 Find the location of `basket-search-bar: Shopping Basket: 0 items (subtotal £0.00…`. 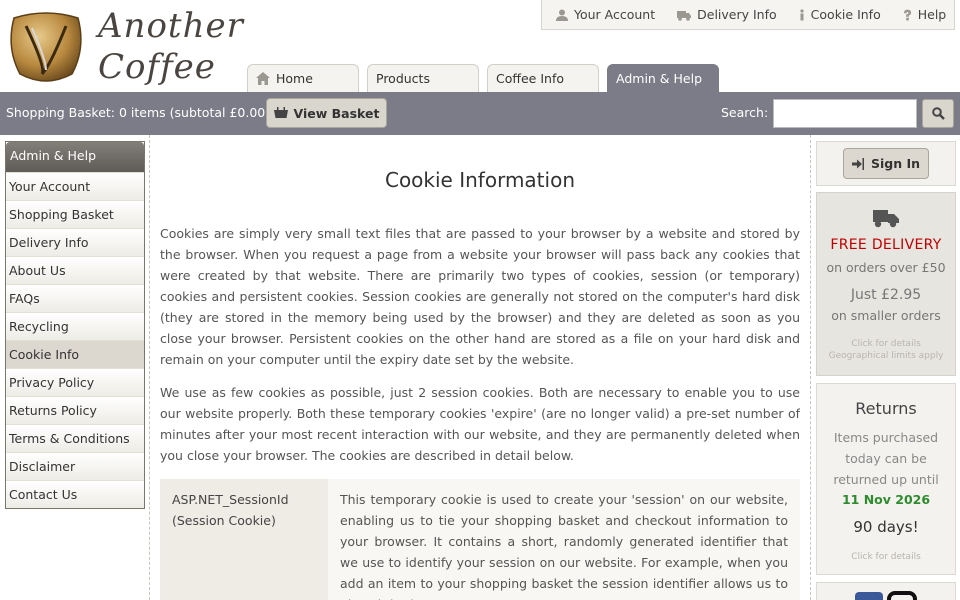

basket-search-bar: Shopping Basket: 0 items (subtotal £0.00… is located at coordinates (480, 113).